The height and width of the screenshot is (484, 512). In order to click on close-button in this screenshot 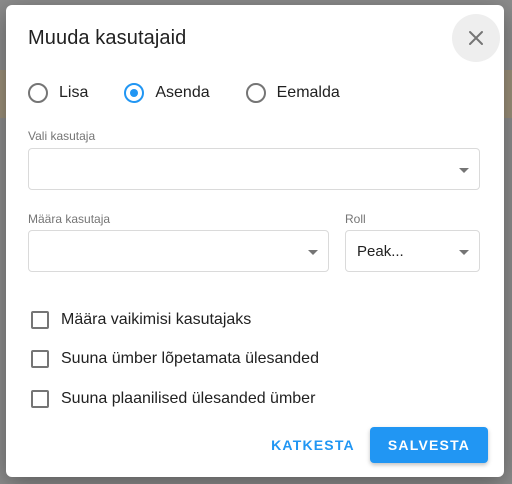, I will do `click(476, 38)`.